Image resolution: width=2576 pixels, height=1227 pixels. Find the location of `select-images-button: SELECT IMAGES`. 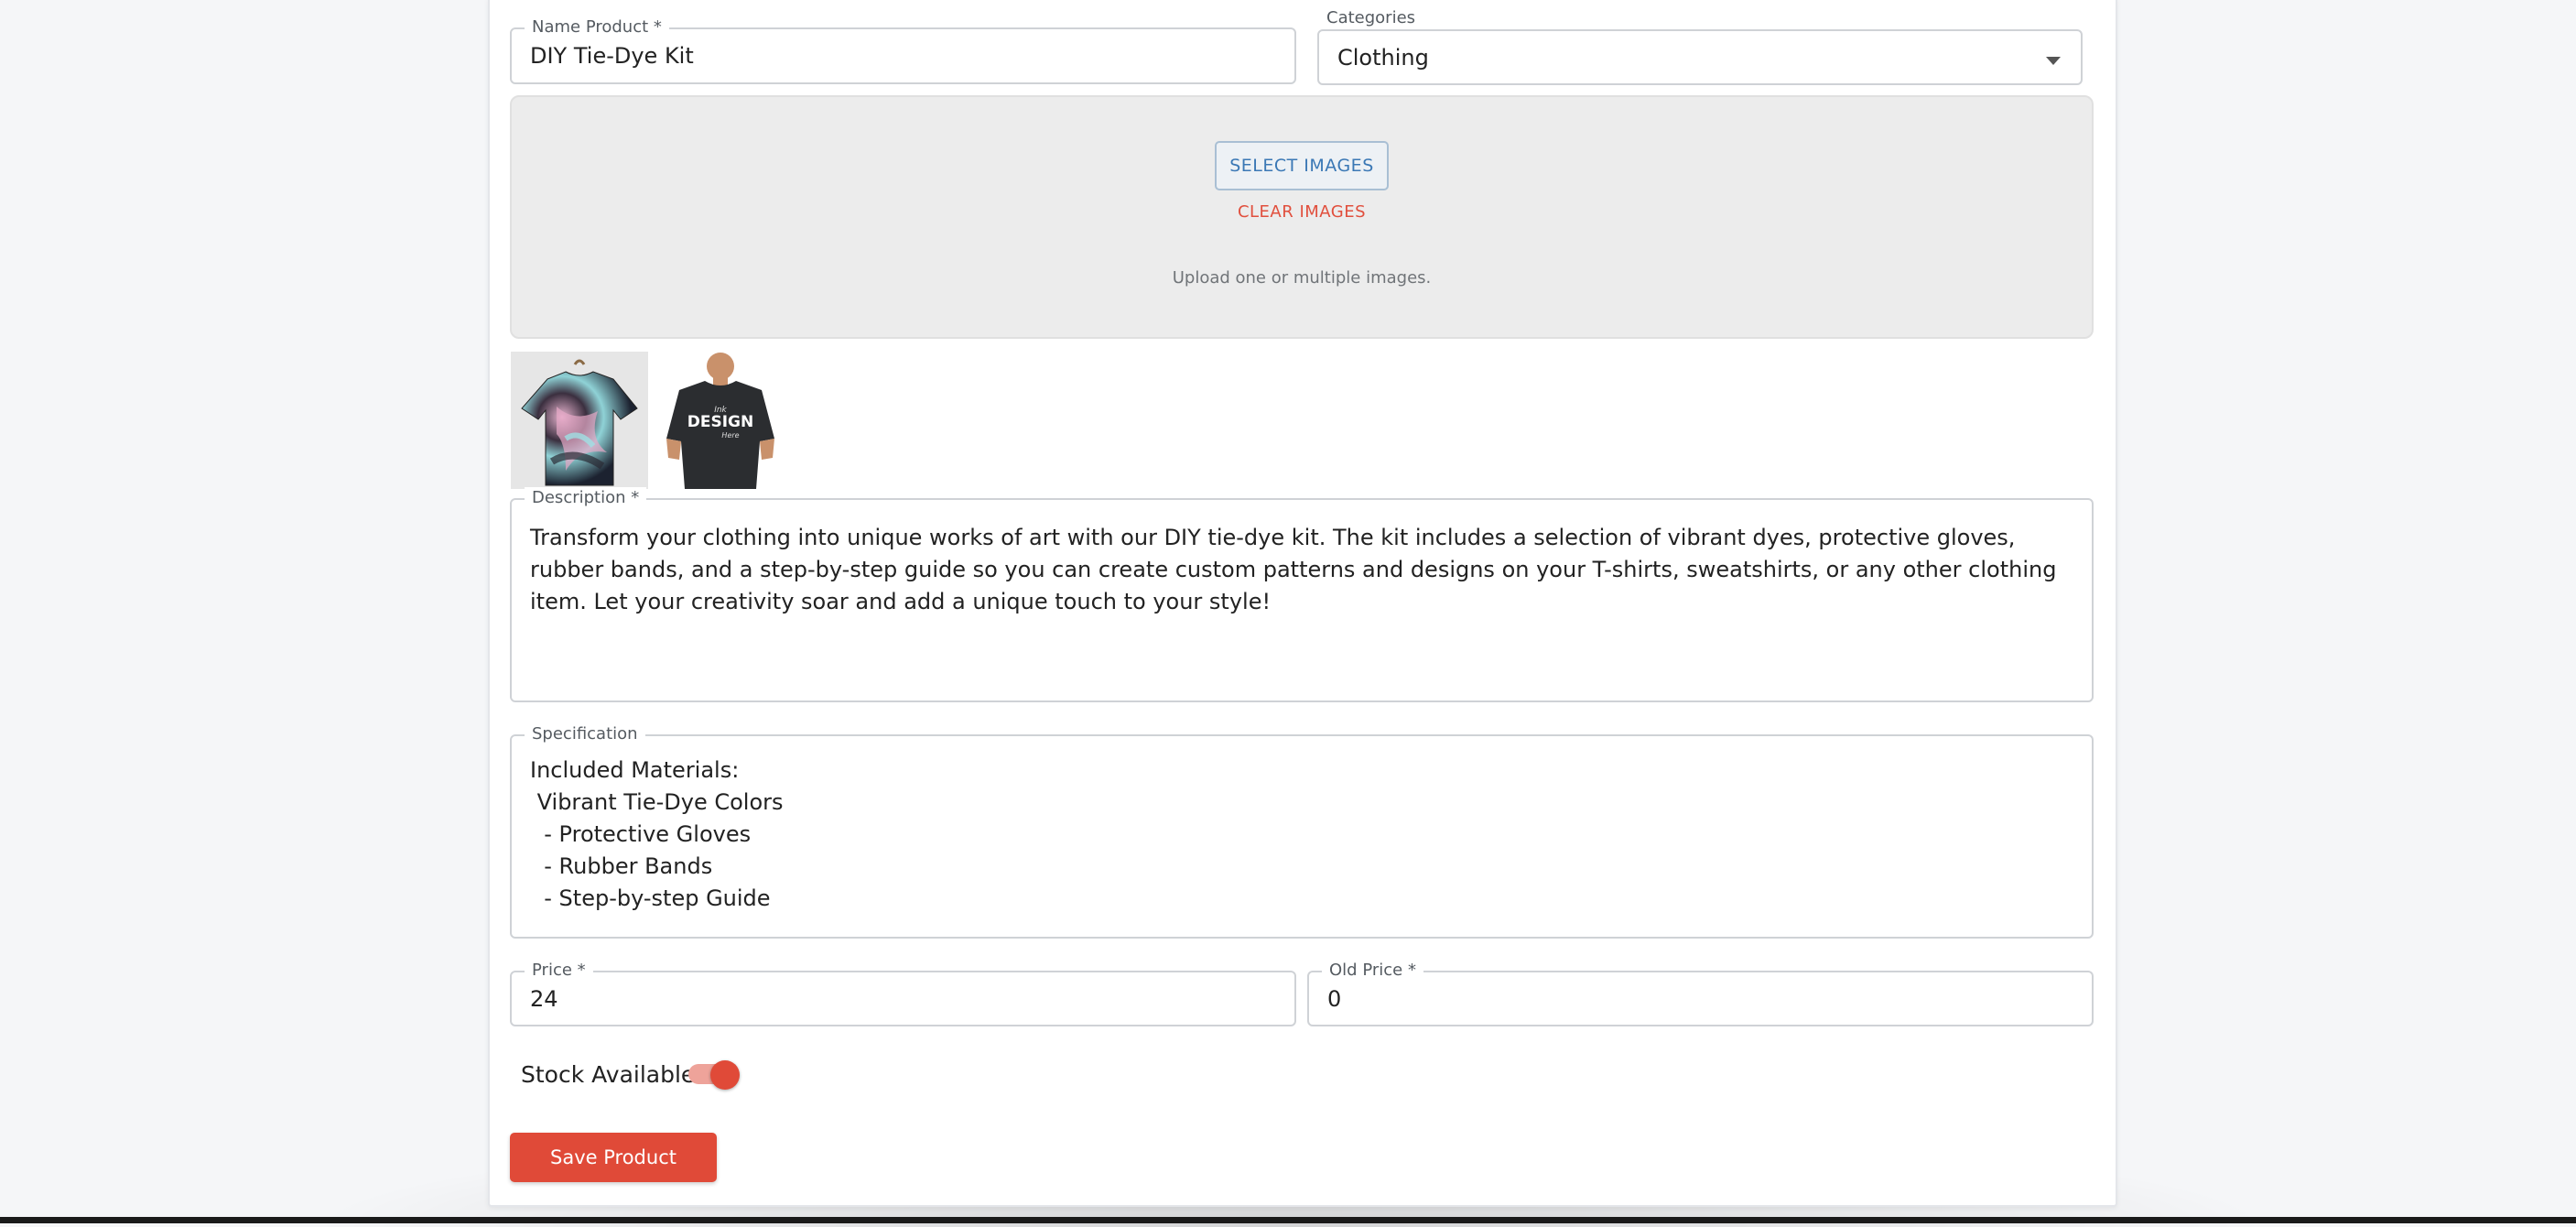

select-images-button: SELECT IMAGES is located at coordinates (1302, 165).